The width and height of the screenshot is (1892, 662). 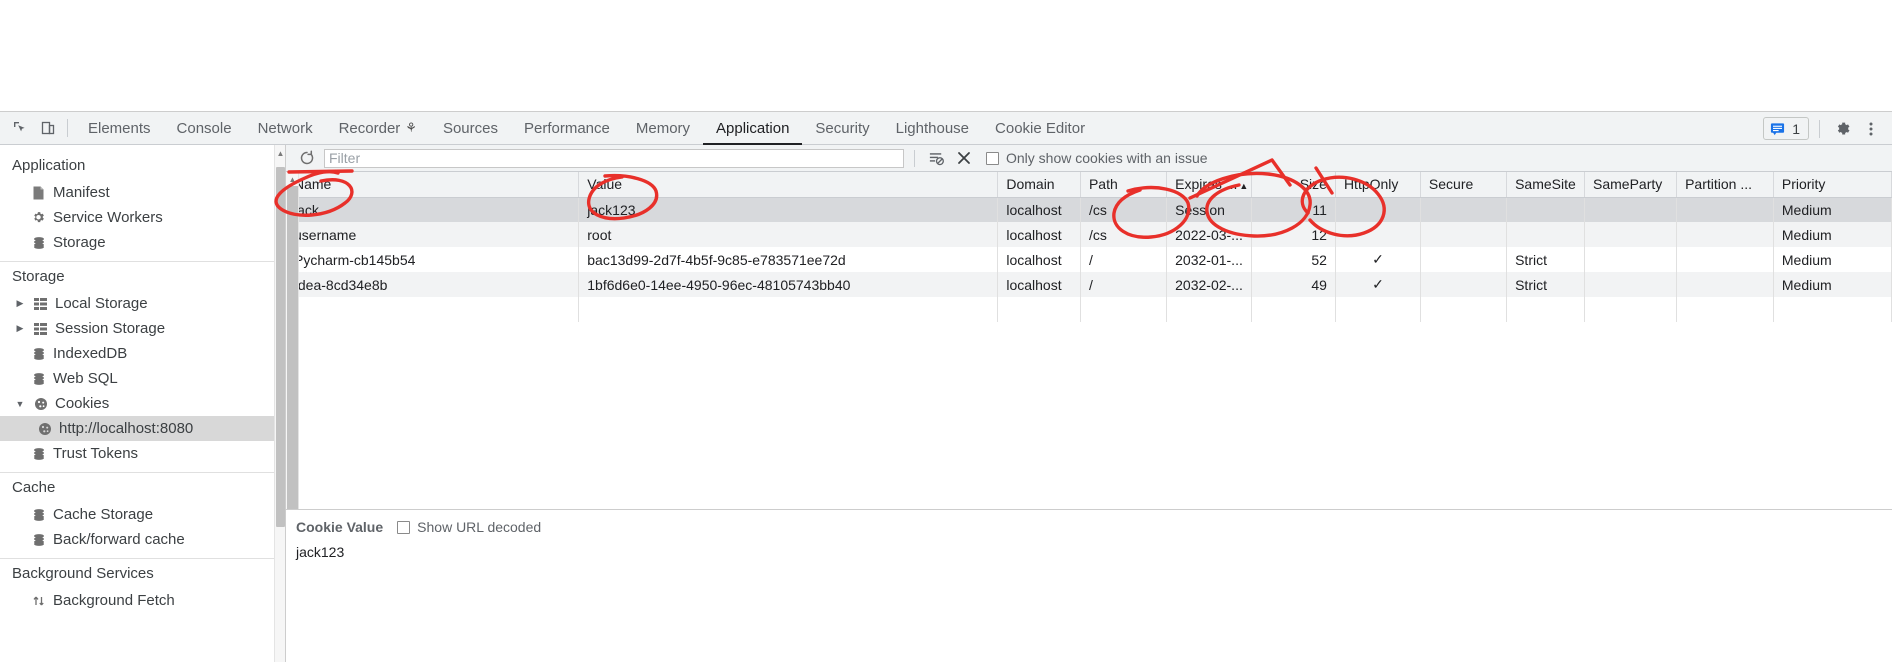 What do you see at coordinates (788, 259) in the screenshot?
I see `cell-value: bac13d99-2d7f-4b5f-9c85-e783571ee72d` at bounding box center [788, 259].